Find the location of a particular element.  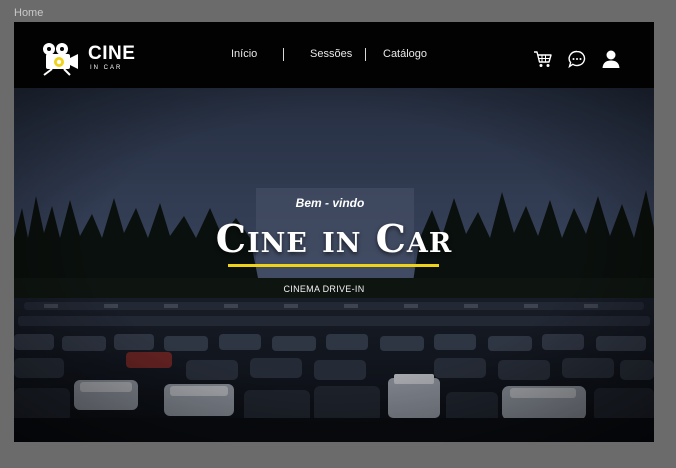

nav-link-catalogo: Catálogo is located at coordinates (405, 54).